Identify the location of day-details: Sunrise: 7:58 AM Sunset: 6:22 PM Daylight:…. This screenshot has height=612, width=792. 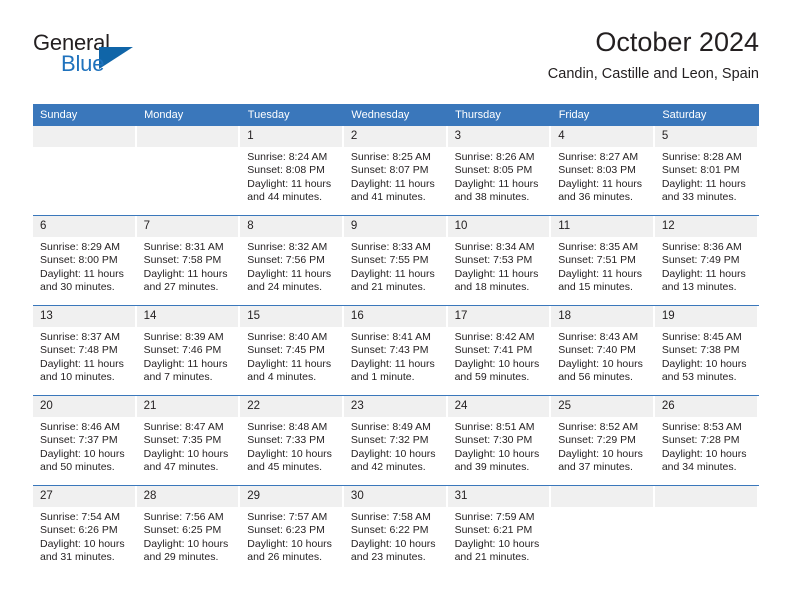
(396, 536).